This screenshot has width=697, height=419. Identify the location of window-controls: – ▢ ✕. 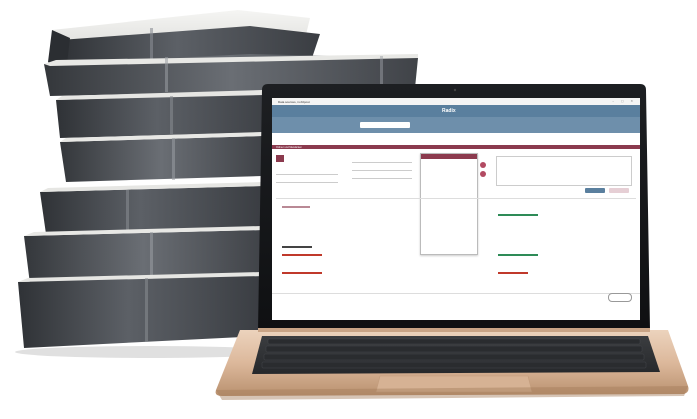
(624, 101).